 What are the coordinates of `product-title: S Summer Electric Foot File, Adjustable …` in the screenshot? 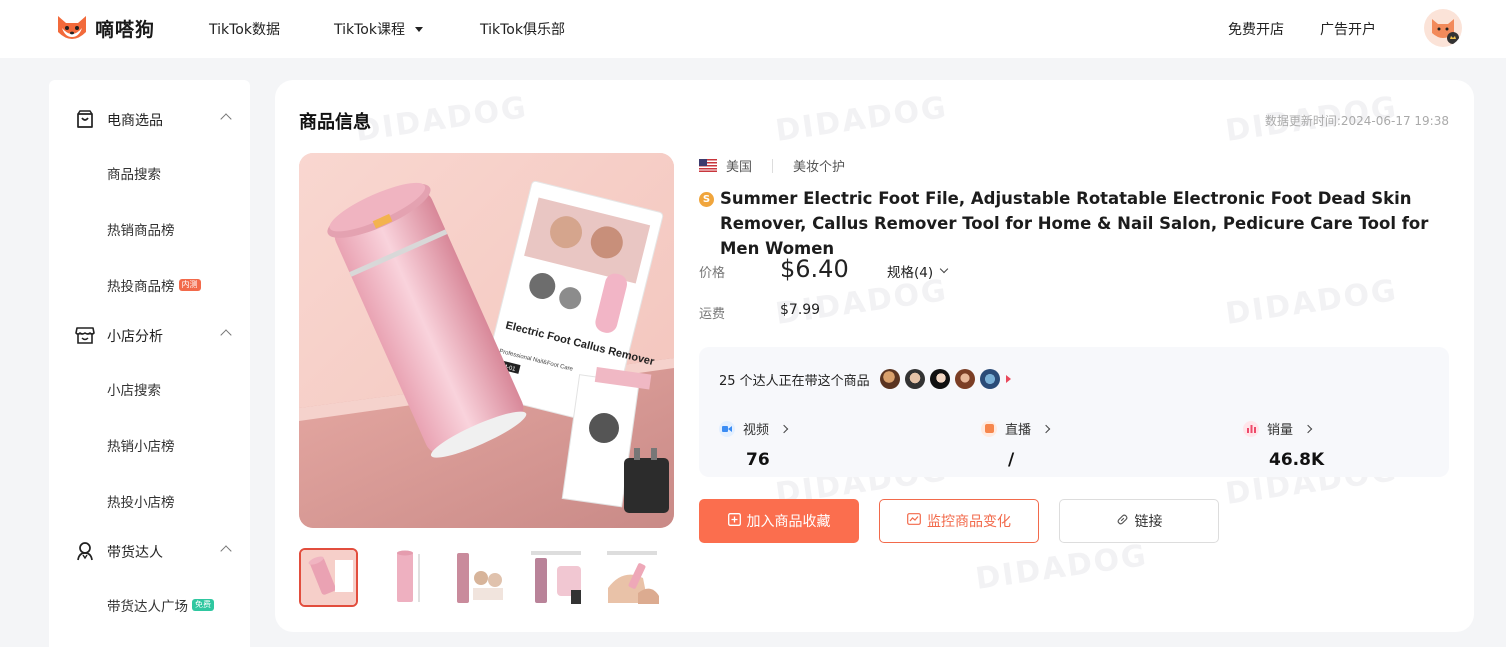 It's located at (1064, 222).